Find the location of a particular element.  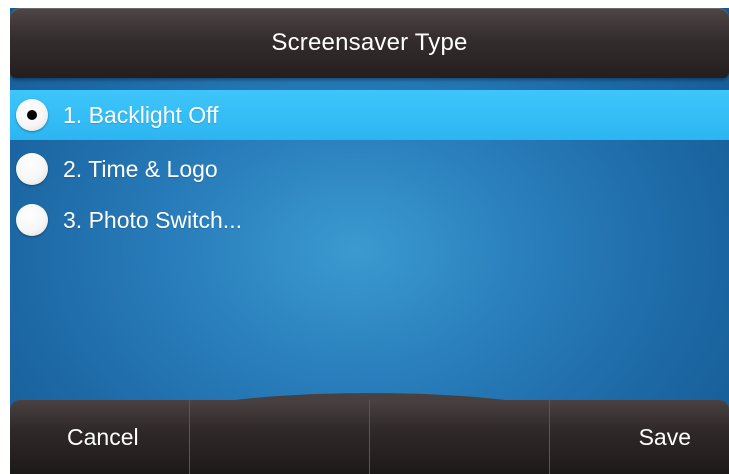

radio-selected-icon is located at coordinates (32, 115).